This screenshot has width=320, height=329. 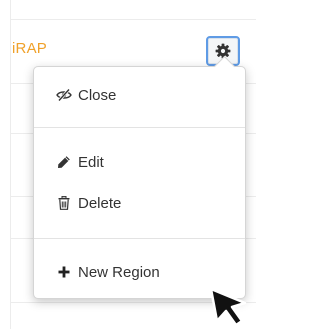 I want to click on region-name: iRAP, so click(x=29, y=49).